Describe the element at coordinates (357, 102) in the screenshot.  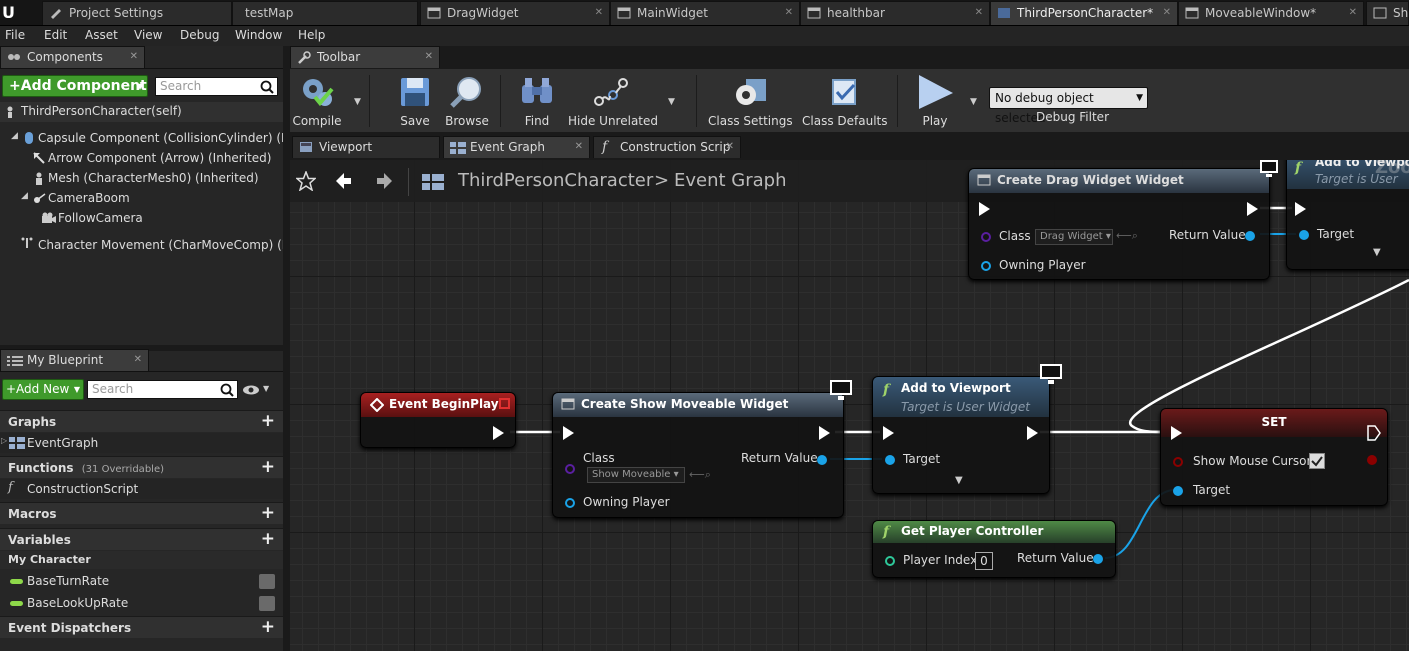
I see `compile-options-dropdown-icon: ▼` at that location.